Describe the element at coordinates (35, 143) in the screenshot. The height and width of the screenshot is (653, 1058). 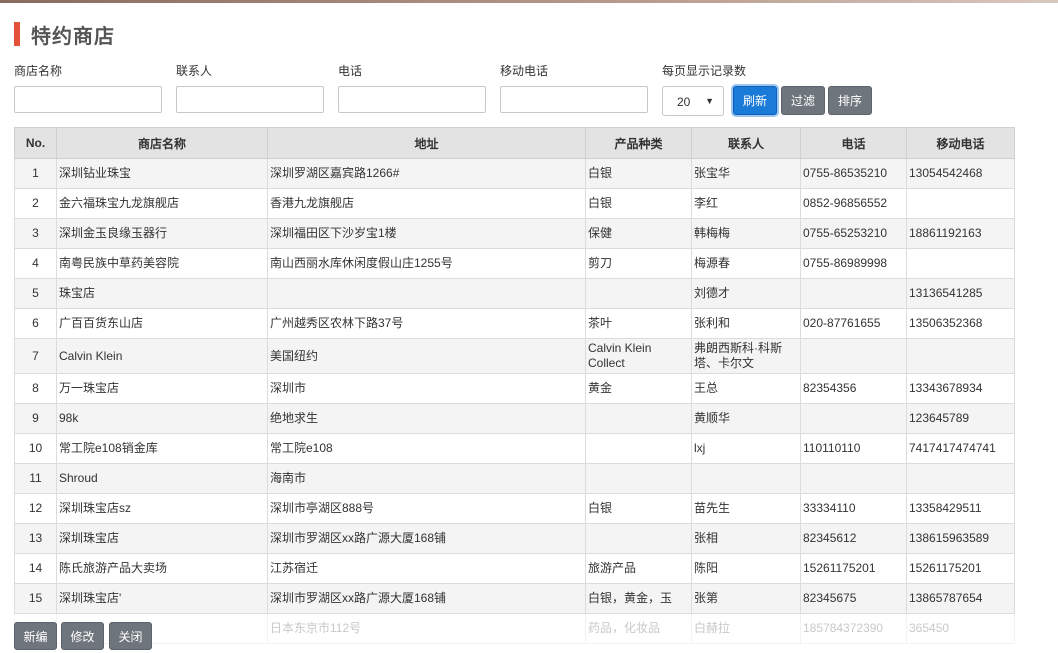
I see `column-header-no: No.` at that location.